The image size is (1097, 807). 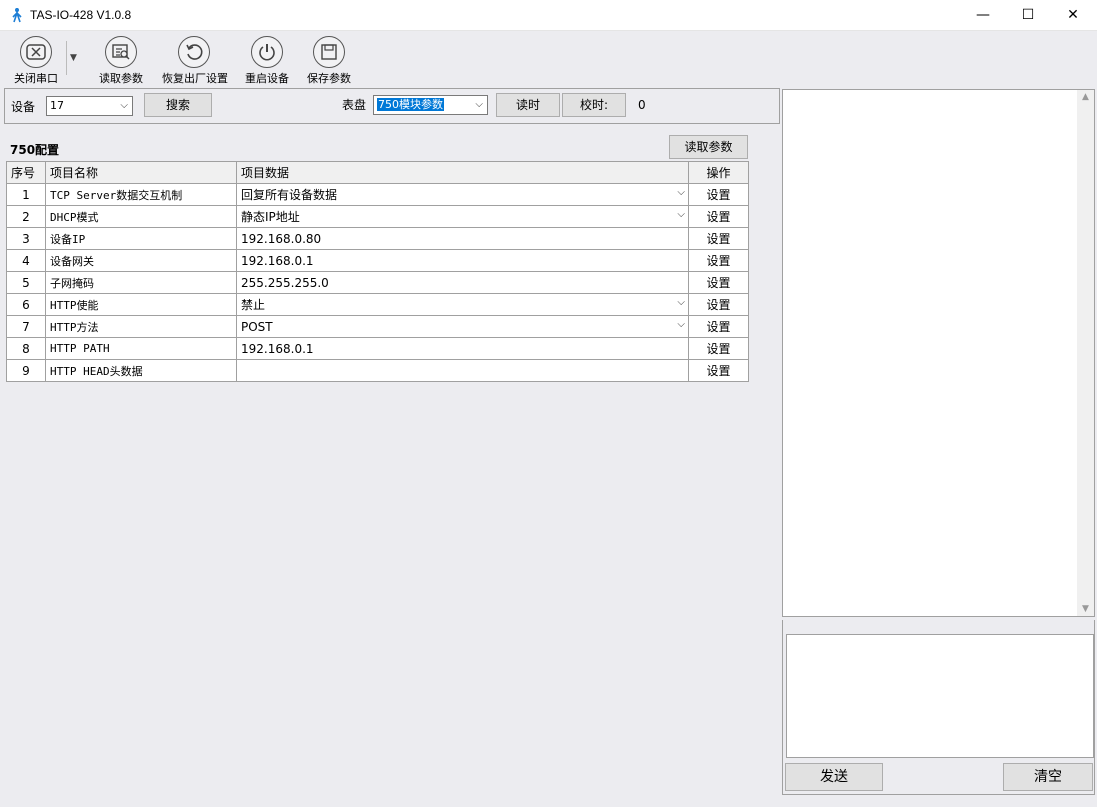 I want to click on close-port-label: 关闭串口, so click(x=36, y=78).